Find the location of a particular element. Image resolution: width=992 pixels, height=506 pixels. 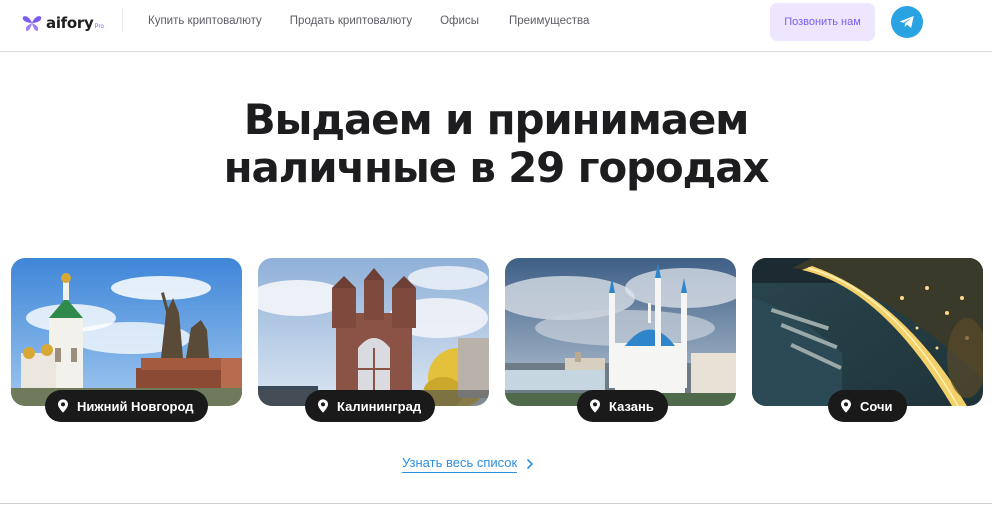

city-name: Калининград is located at coordinates (379, 406).